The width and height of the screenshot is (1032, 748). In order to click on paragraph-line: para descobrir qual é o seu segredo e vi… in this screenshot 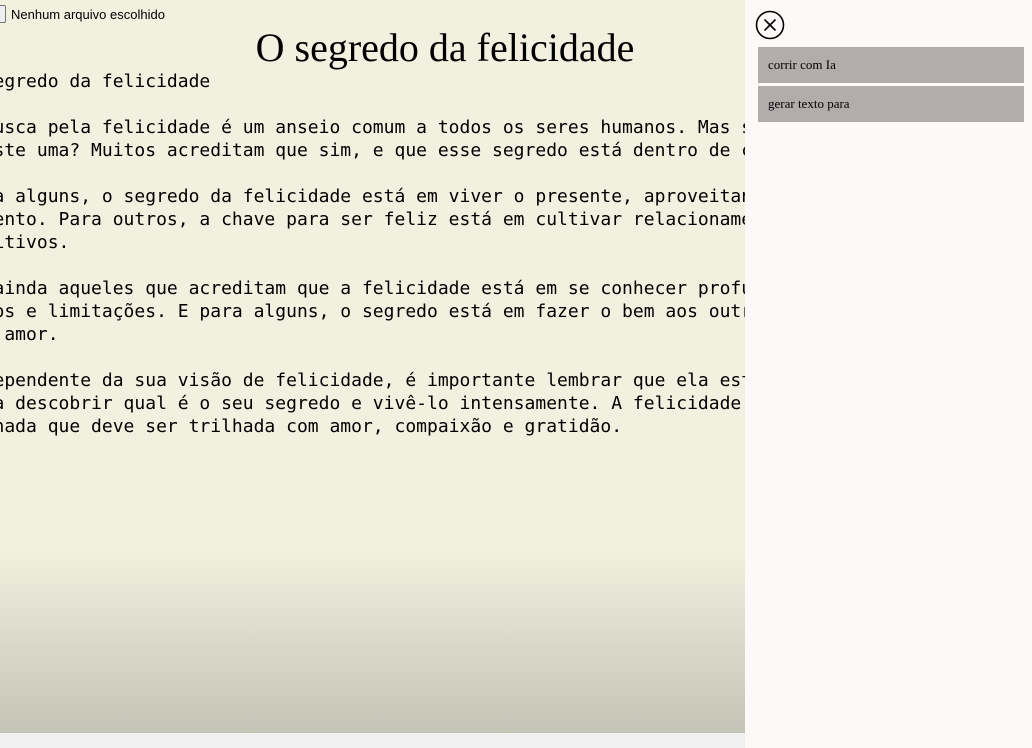, I will do `click(372, 403)`.